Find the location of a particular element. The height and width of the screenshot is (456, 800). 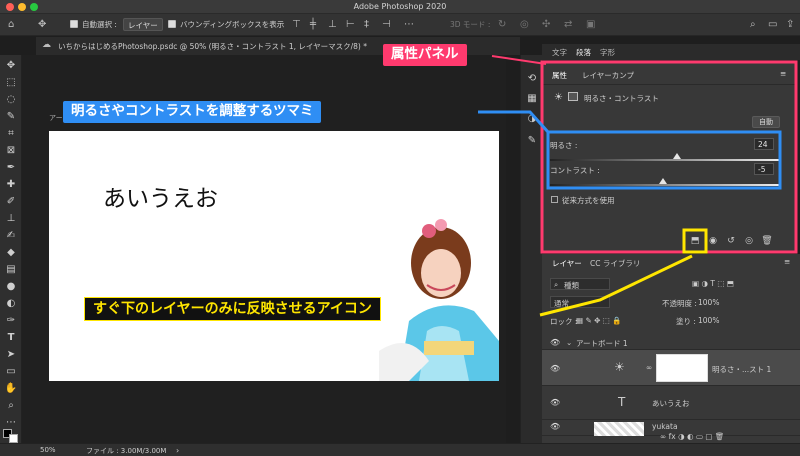

frame-tool-icon: ⊠ is located at coordinates (11, 151).